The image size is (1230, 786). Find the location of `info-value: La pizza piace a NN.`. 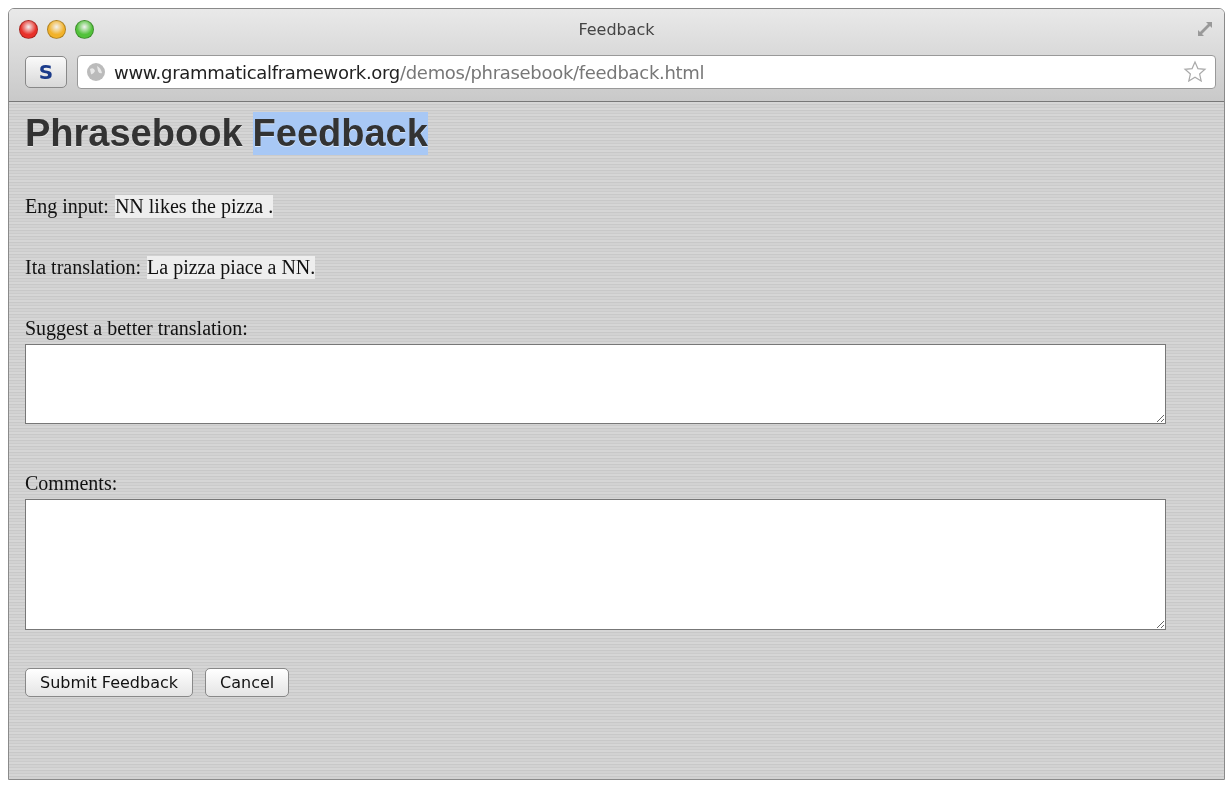

info-value: La pizza piace a NN. is located at coordinates (231, 267).